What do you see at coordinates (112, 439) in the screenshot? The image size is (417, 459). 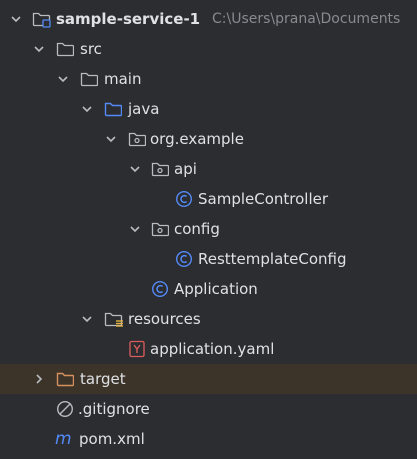 I see `tree-item-label: pom.xml` at bounding box center [112, 439].